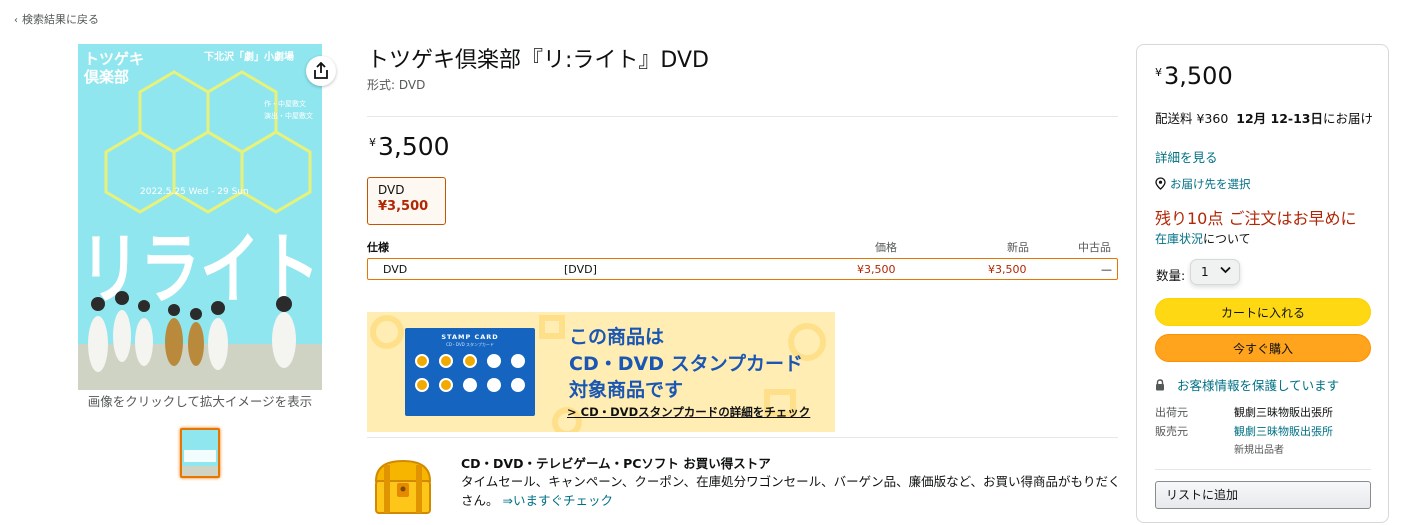 Image resolution: width=1405 pixels, height=525 pixels. I want to click on share-icon, so click(321, 70).